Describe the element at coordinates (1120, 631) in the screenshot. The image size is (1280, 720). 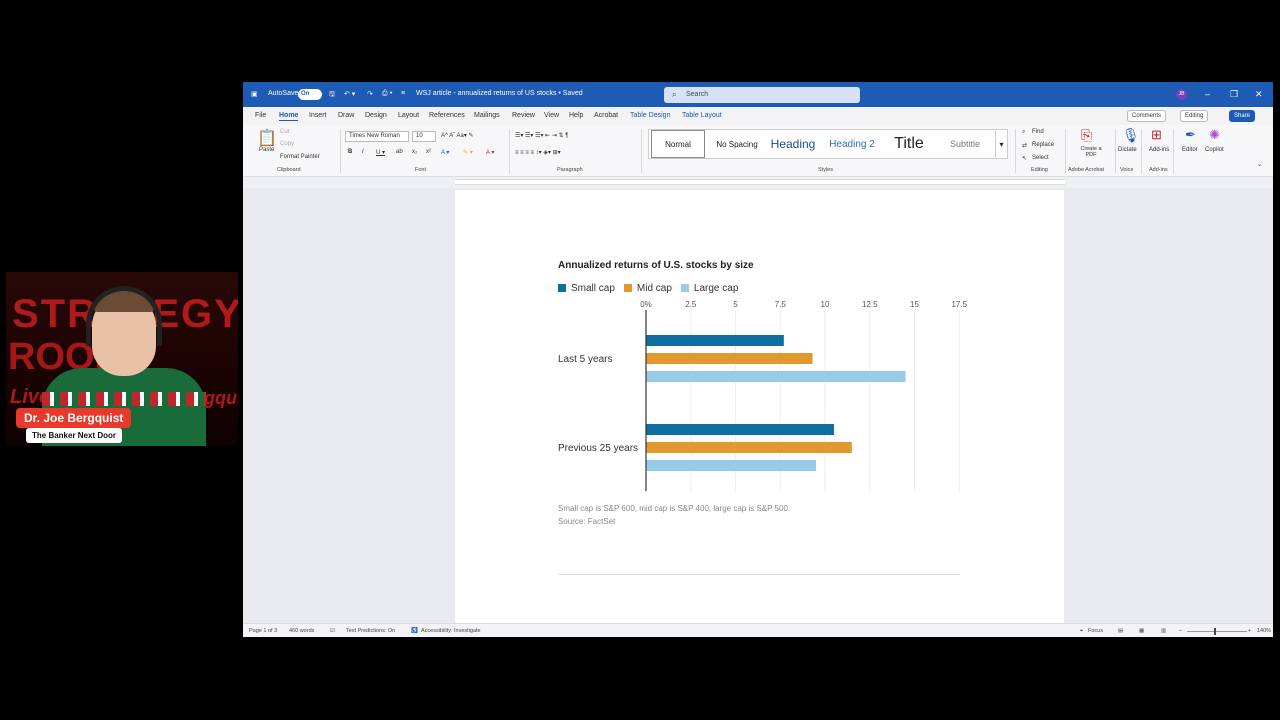
I see `read-mode-icon: ▤` at that location.